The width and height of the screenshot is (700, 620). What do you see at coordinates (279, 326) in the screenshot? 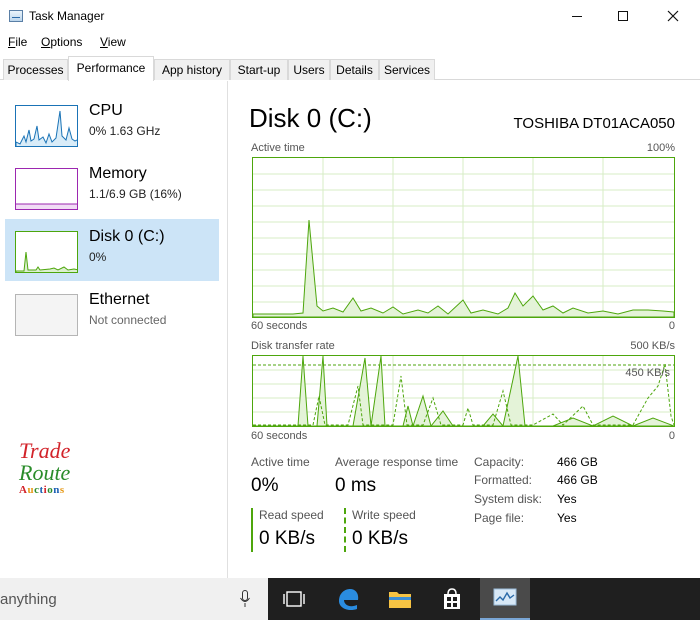
I see `active-time-graph-left-footer: 60 seconds` at bounding box center [279, 326].